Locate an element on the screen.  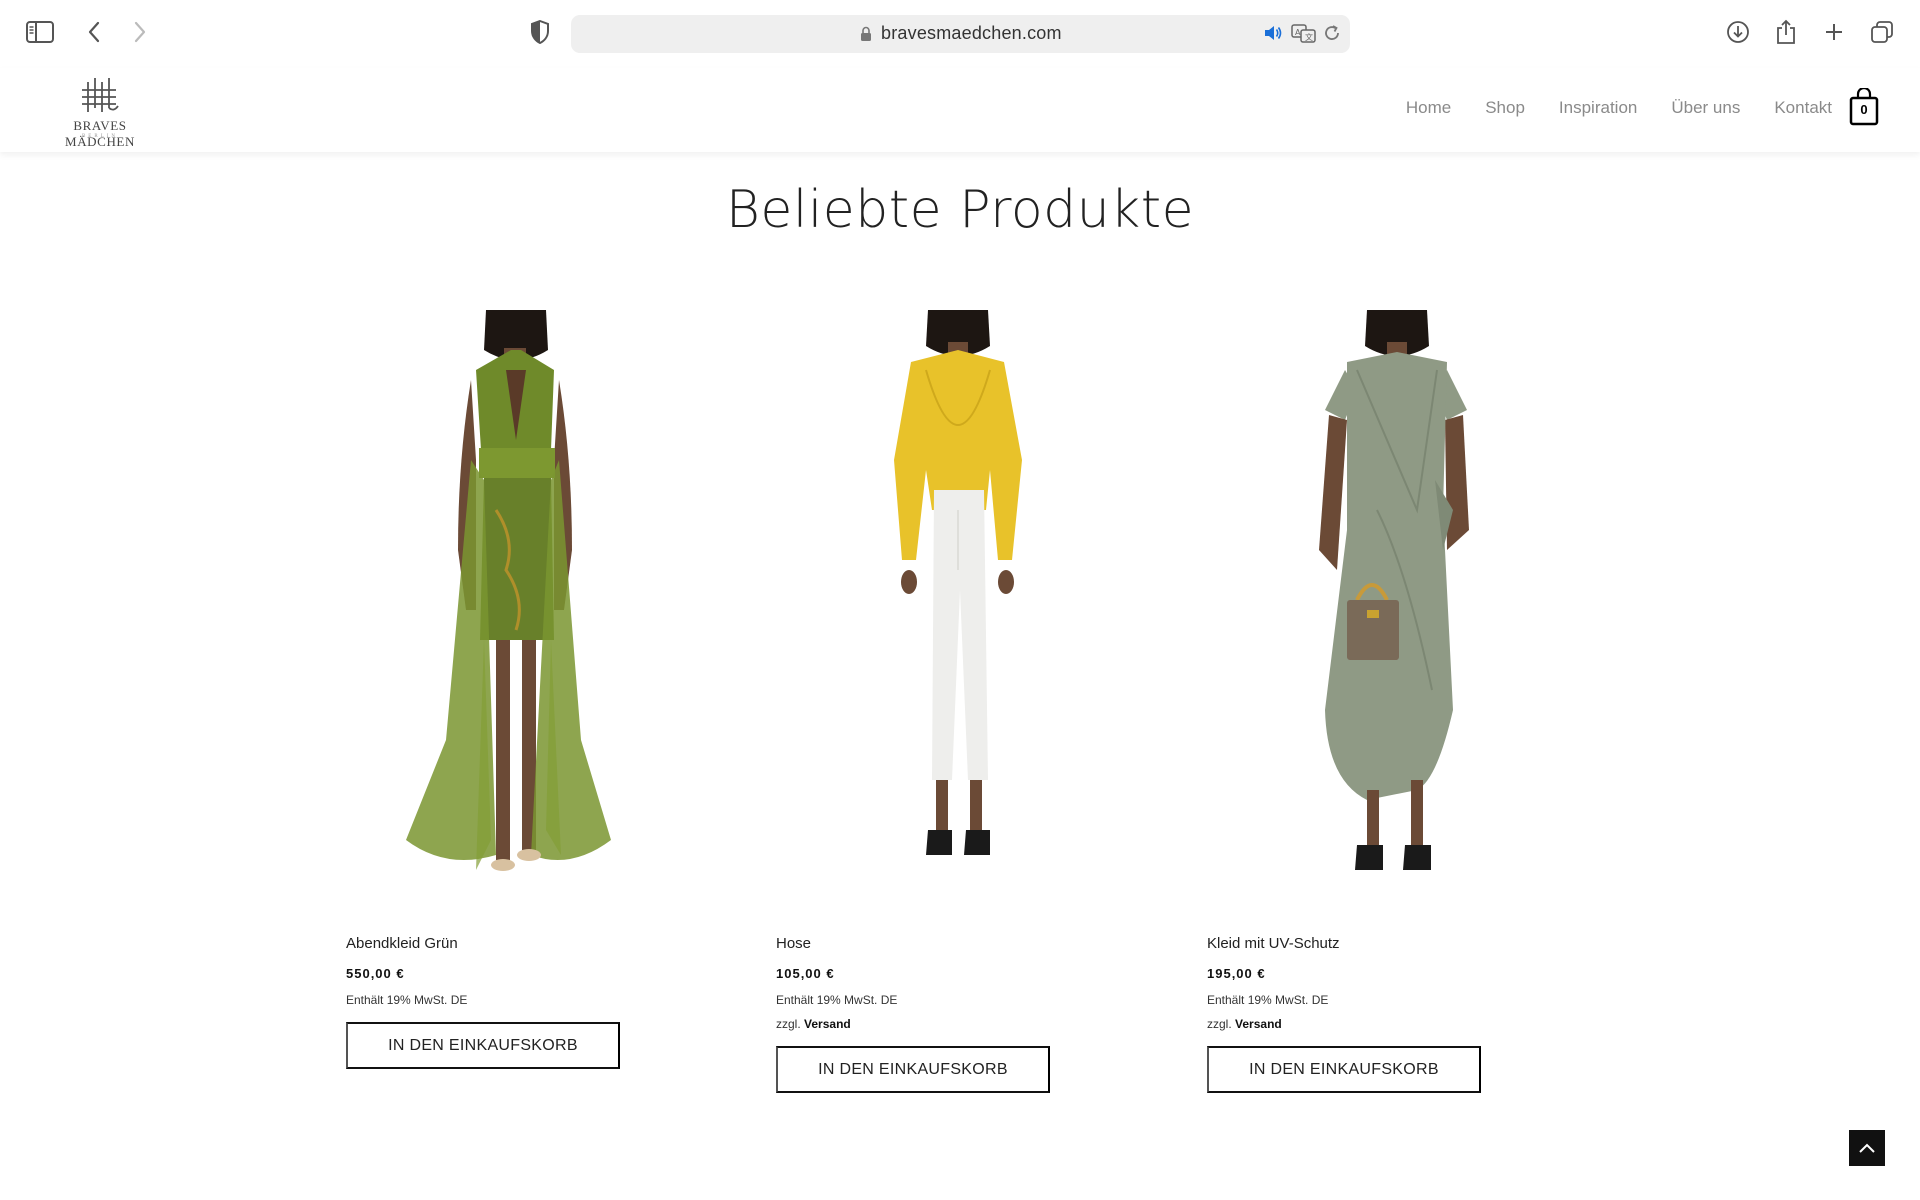
browser-toolbar: bravesmaedchen.com A文 is located at coordinates (960, 34).